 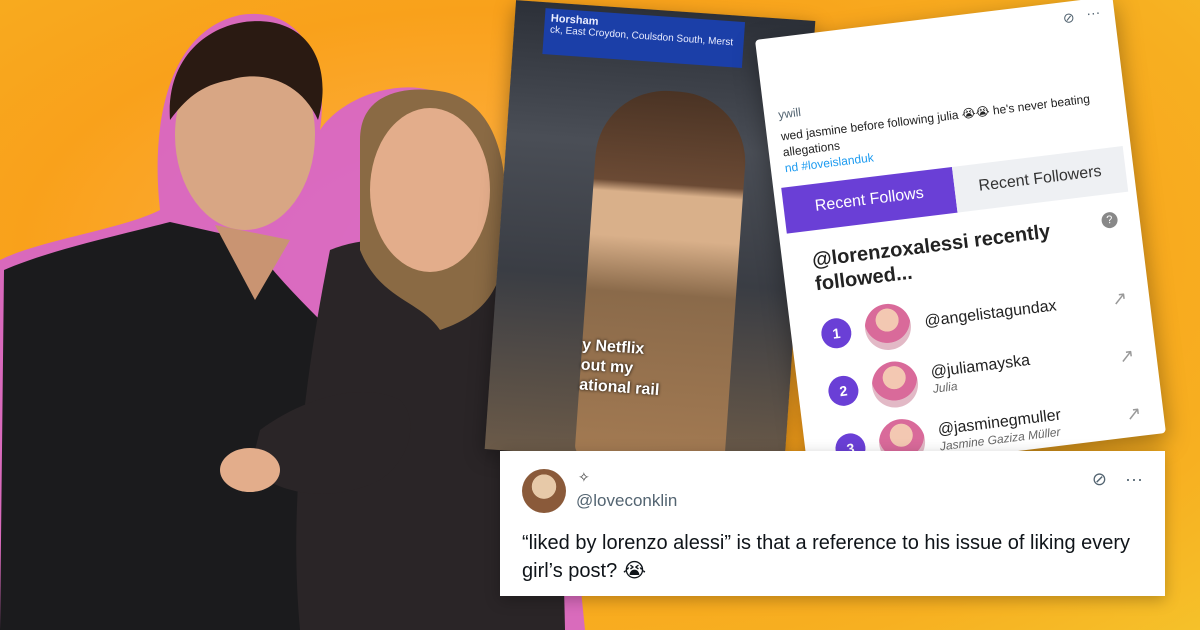 I want to click on passenger-woman, so click(x=662, y=276).